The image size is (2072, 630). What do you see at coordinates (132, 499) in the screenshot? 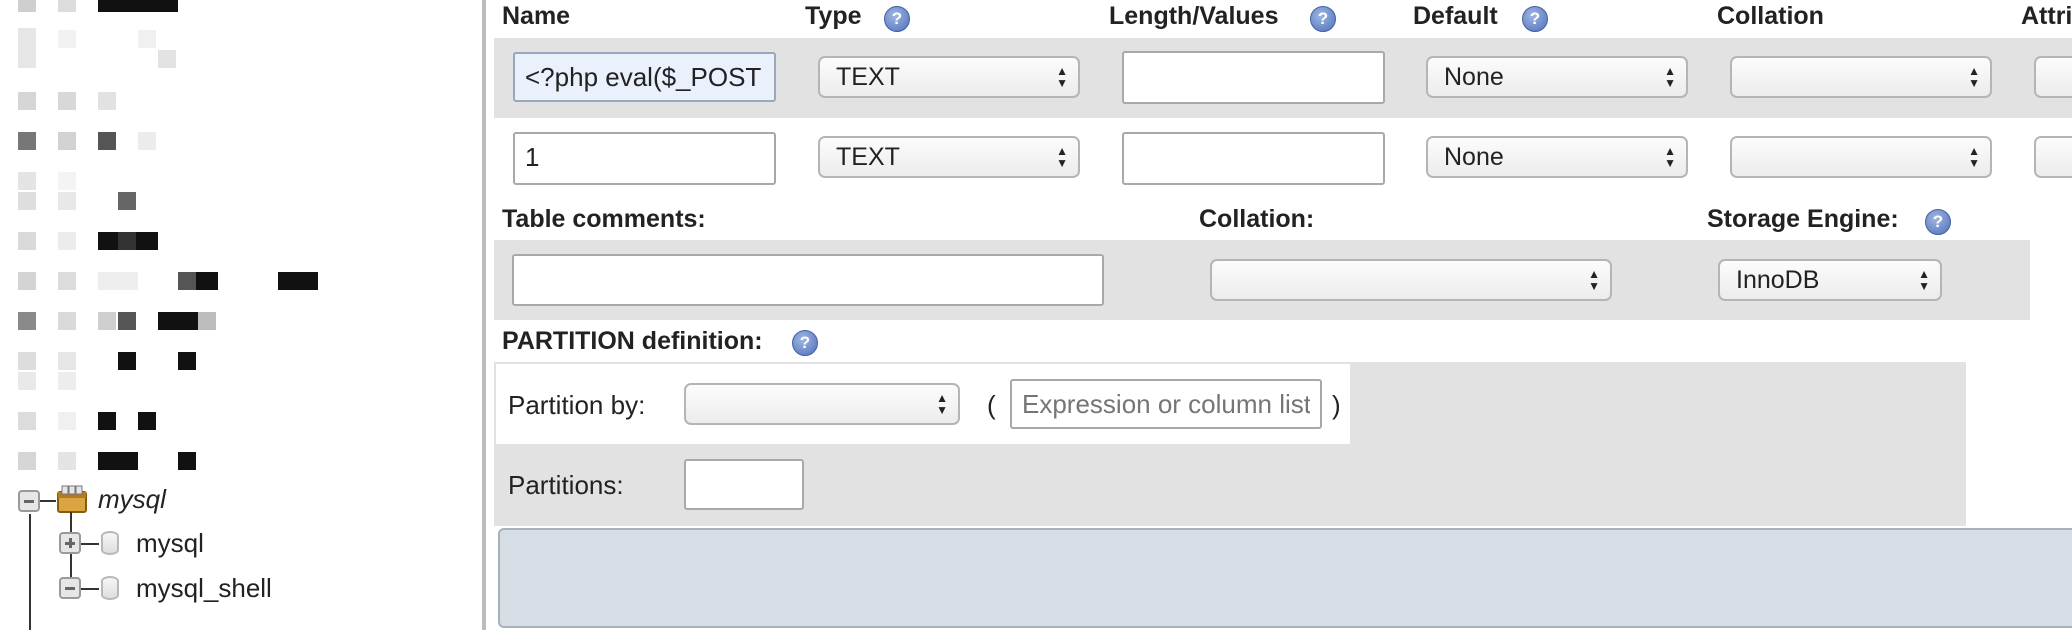
I see `tree-item-database: mysql` at bounding box center [132, 499].